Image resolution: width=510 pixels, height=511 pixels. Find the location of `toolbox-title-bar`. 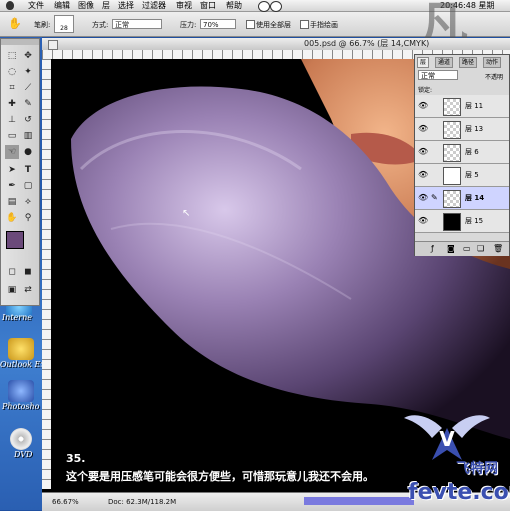

toolbox-title-bar is located at coordinates (20, 42).